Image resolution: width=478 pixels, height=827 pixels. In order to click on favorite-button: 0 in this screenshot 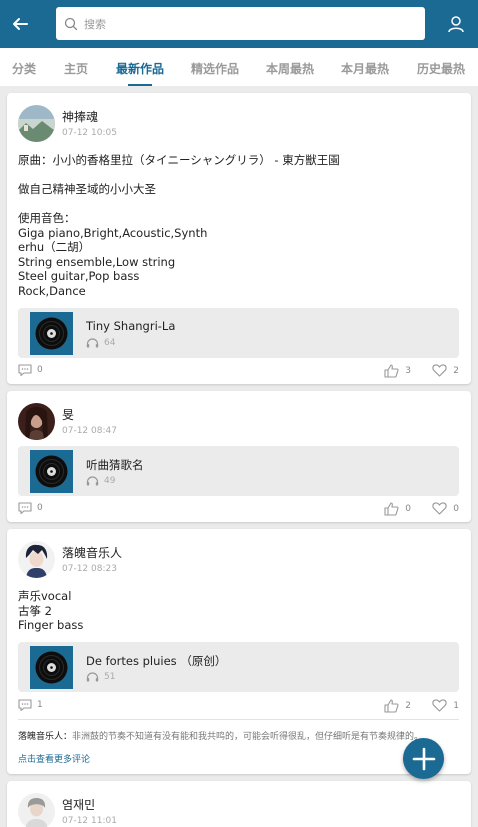, I will do `click(445, 508)`.